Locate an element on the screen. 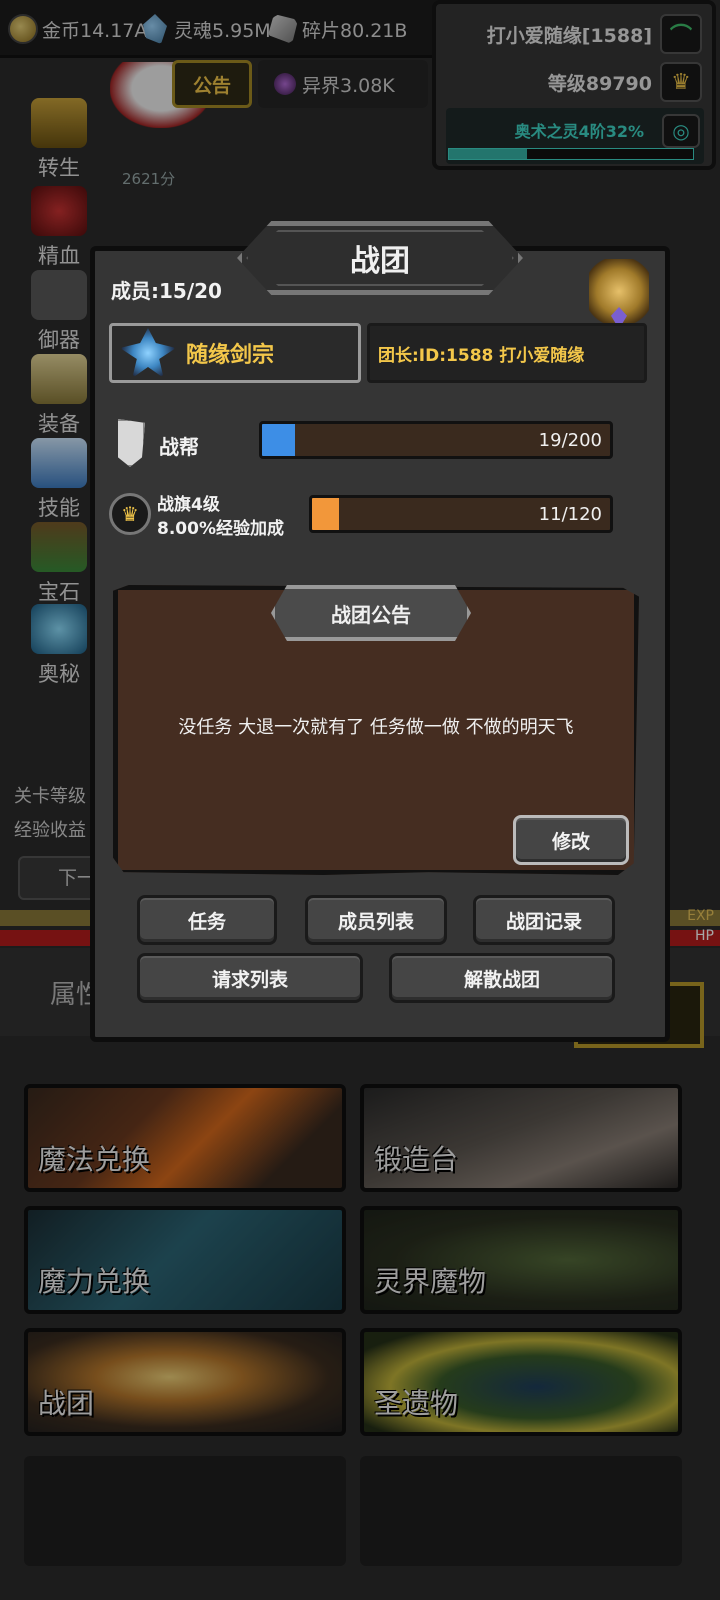 Image resolution: width=720 pixels, height=1600 pixels. stat1-progress-bar: 19/200 is located at coordinates (436, 440).